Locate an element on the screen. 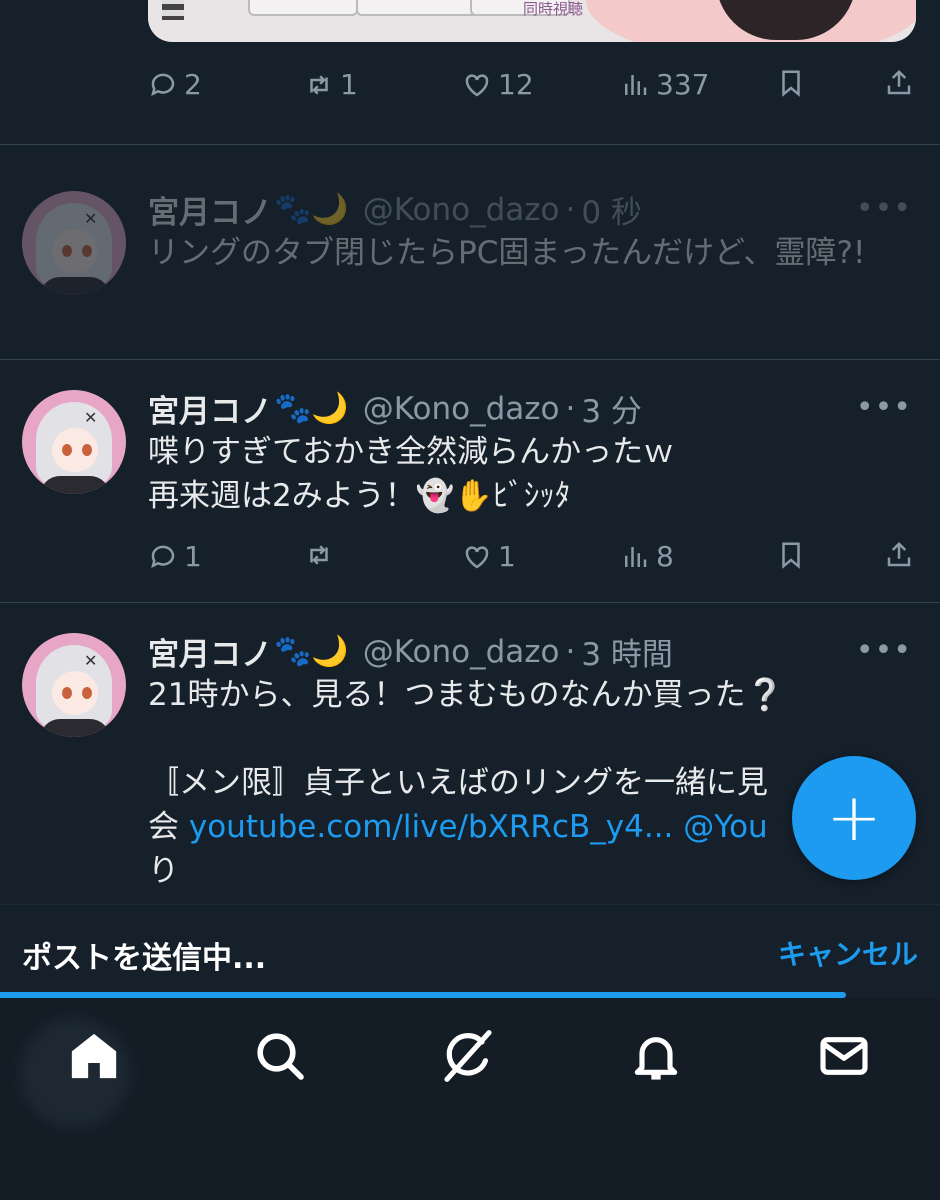 The image size is (940, 1200). nav-grok is located at coordinates (468, 1056).